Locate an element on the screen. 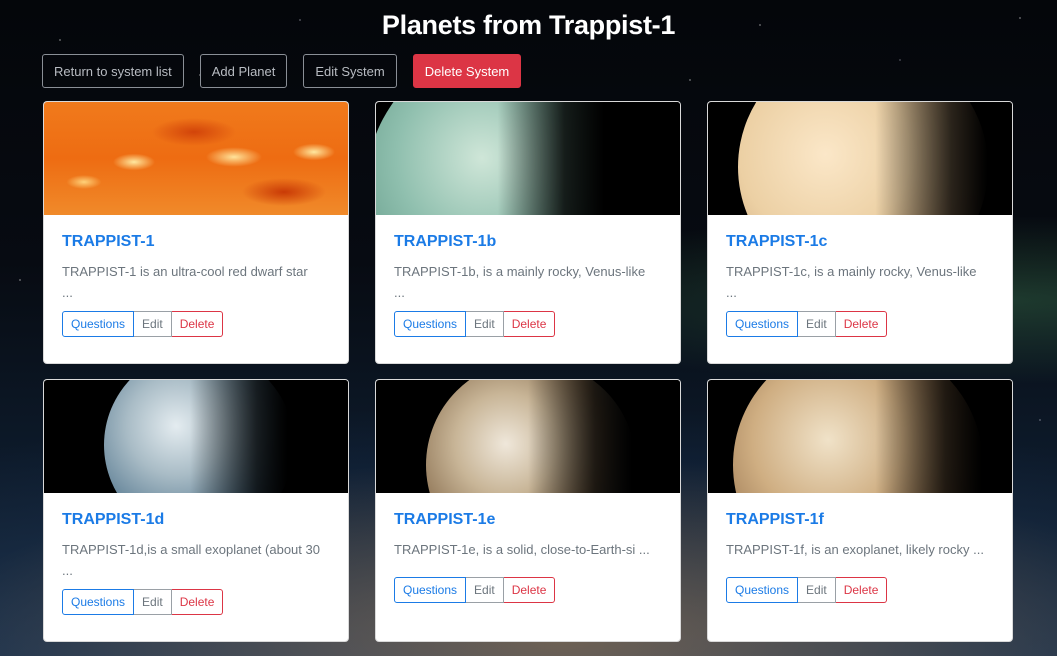  delete-system-button: Delete System is located at coordinates (467, 71).